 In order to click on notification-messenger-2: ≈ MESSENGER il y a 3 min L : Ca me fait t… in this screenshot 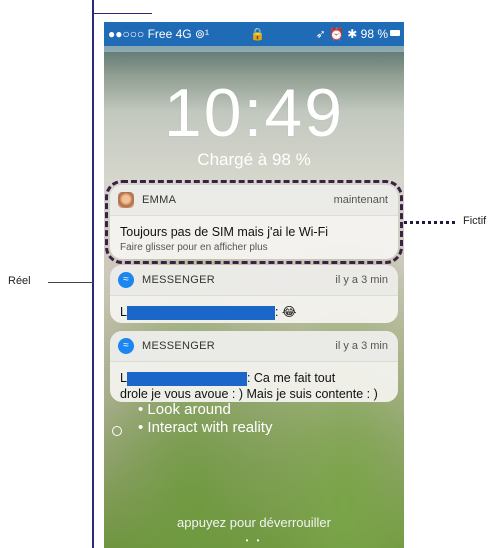, I will do `click(254, 366)`.